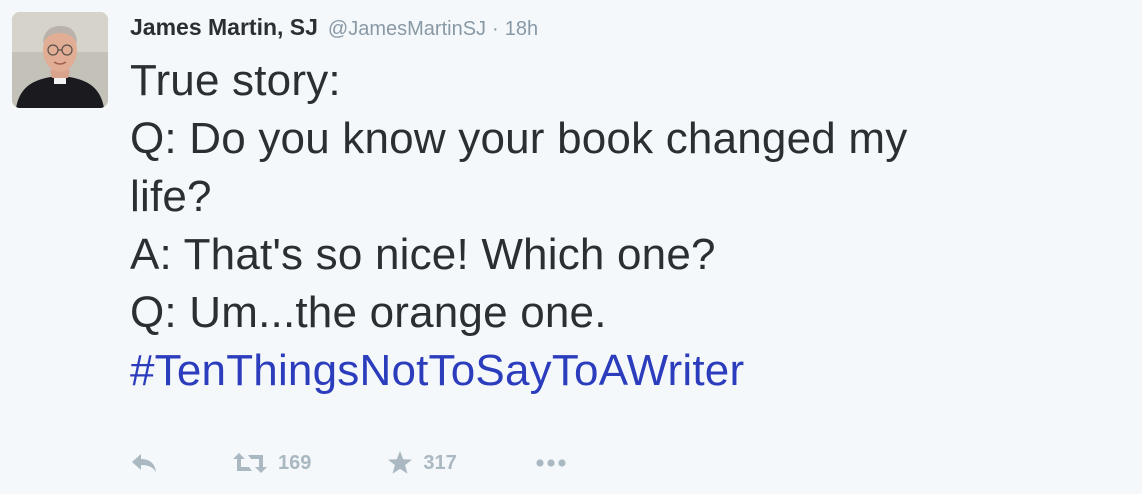  I want to click on hashtag-link: #TenThingsNotToSayToAWriter, so click(620, 371).